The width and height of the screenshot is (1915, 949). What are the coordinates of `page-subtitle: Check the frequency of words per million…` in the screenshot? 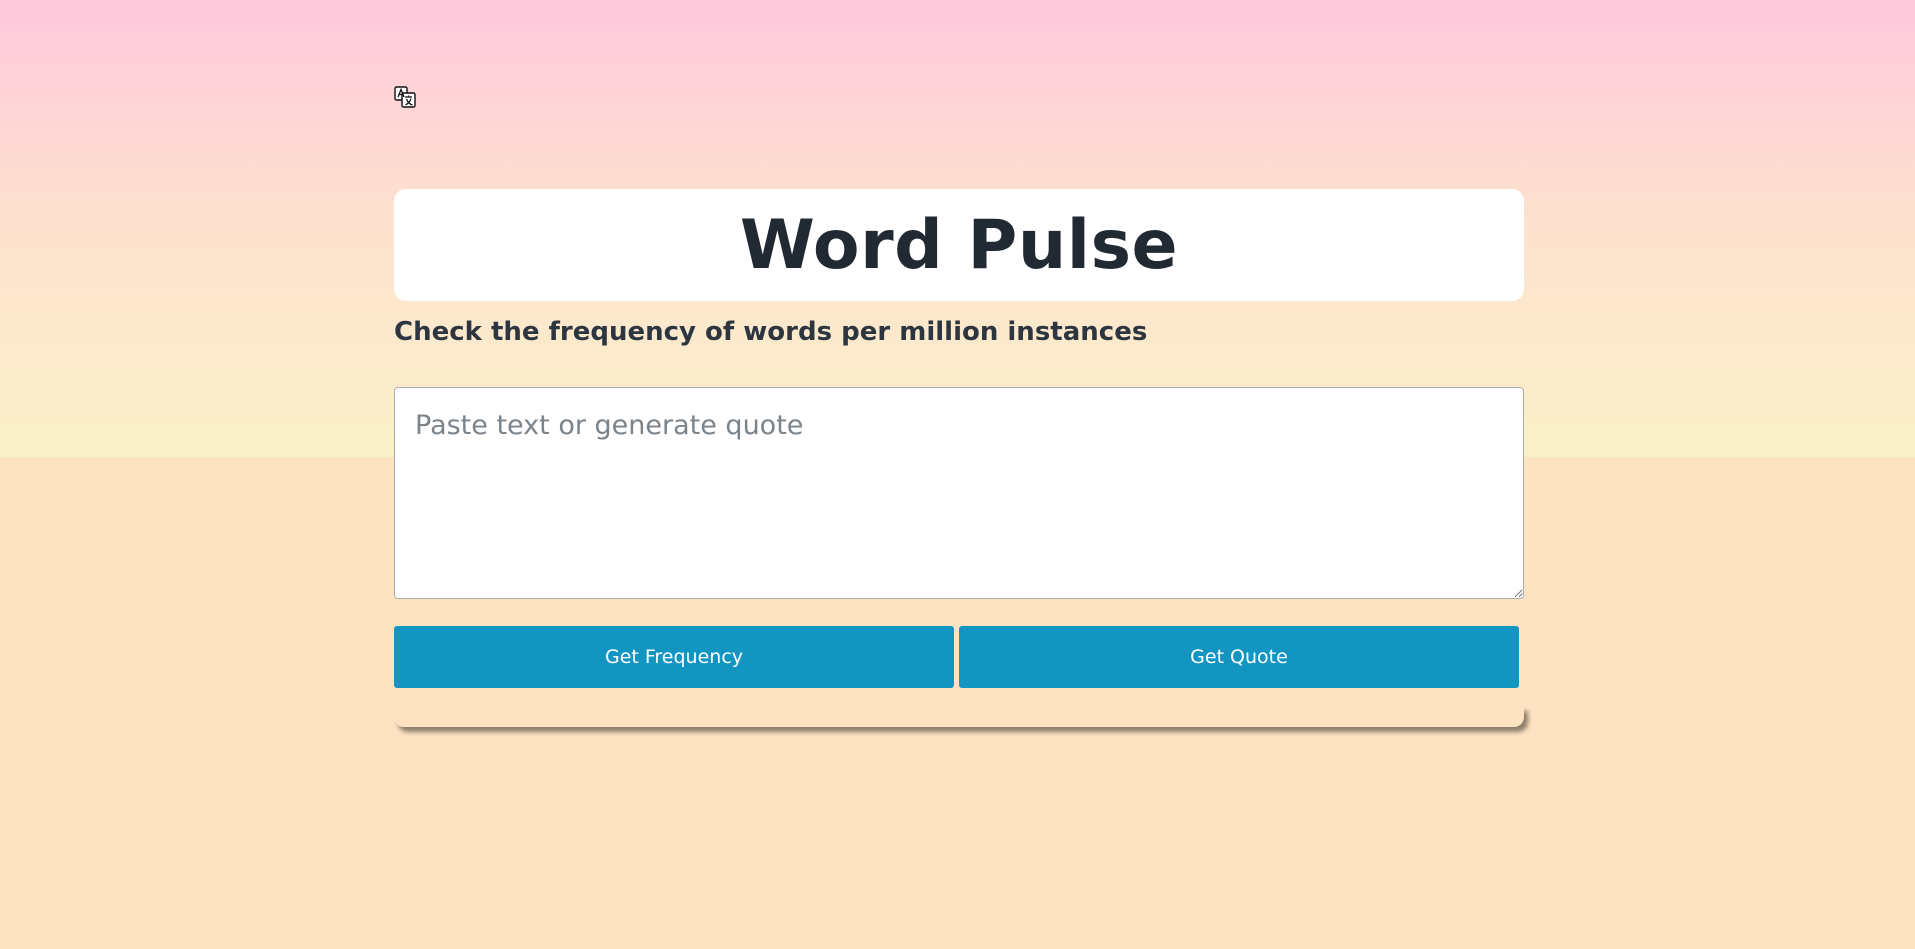 It's located at (771, 332).